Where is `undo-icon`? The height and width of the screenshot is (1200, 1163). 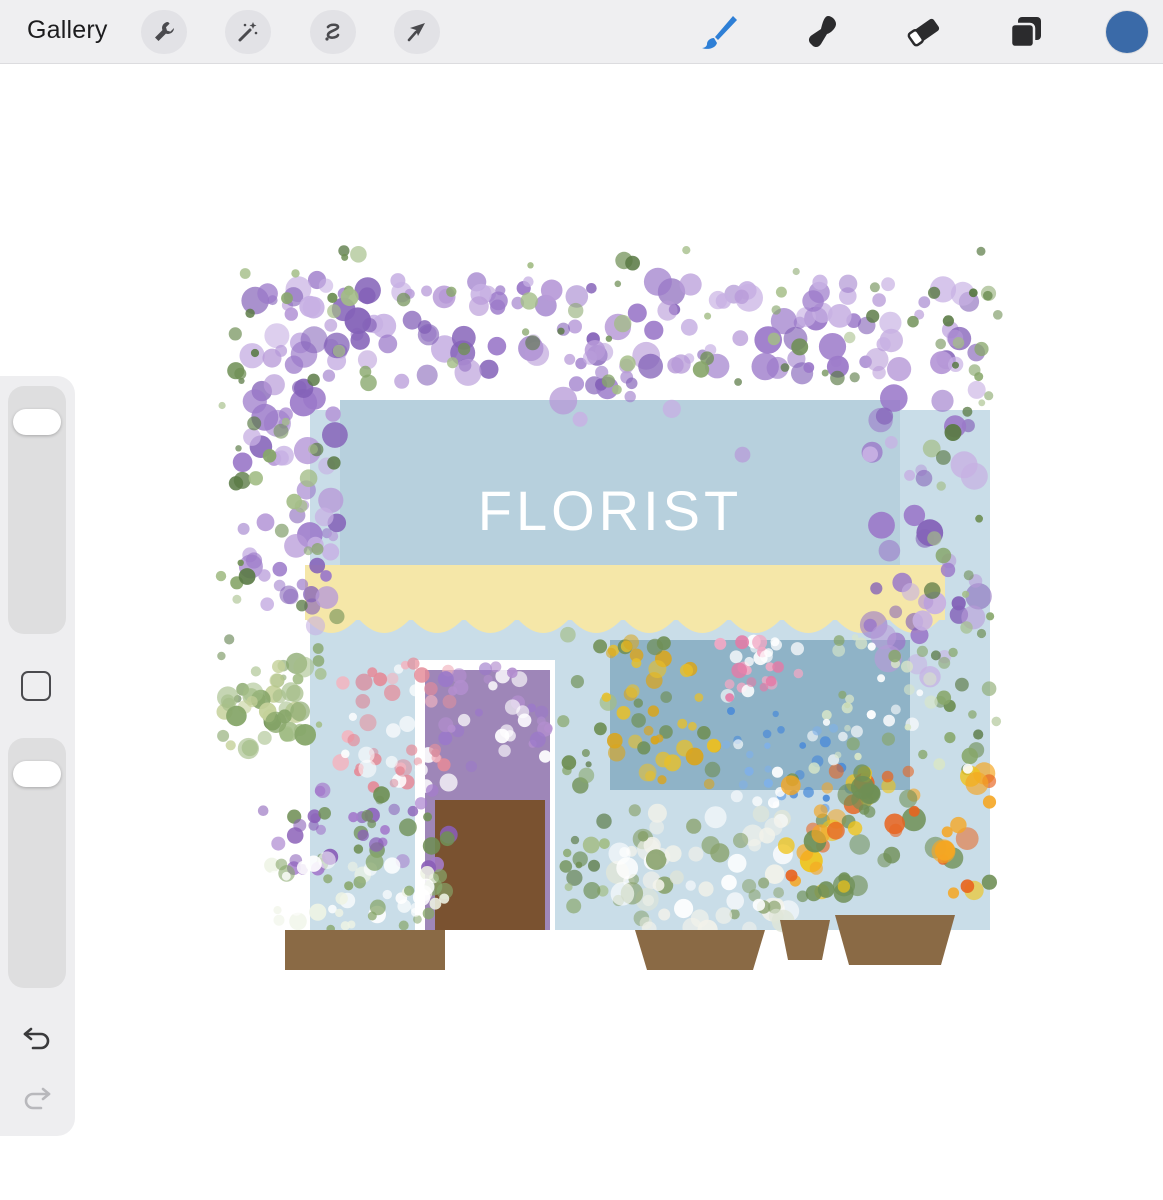
undo-icon is located at coordinates (37, 1036).